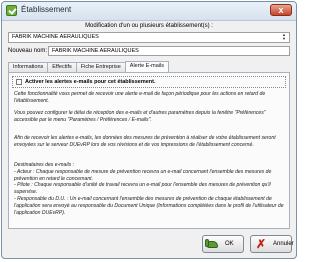 This screenshot has height=262, width=320. I want to click on cancel-x-icon: ✗, so click(261, 244).